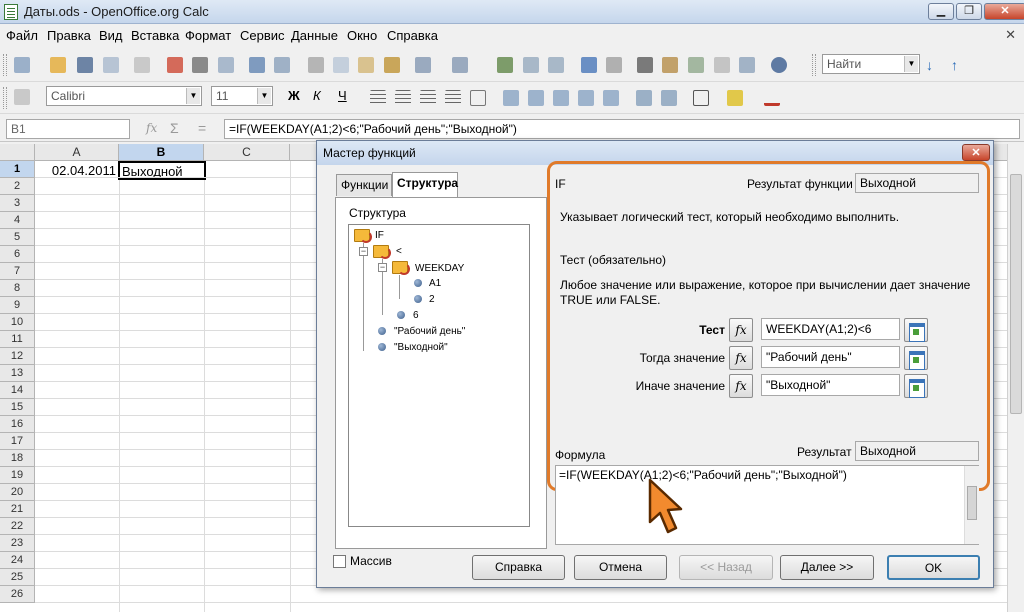 Image resolution: width=1024 pixels, height=612 pixels. Describe the element at coordinates (428, 98) in the screenshot. I see `align-right-icon` at that location.